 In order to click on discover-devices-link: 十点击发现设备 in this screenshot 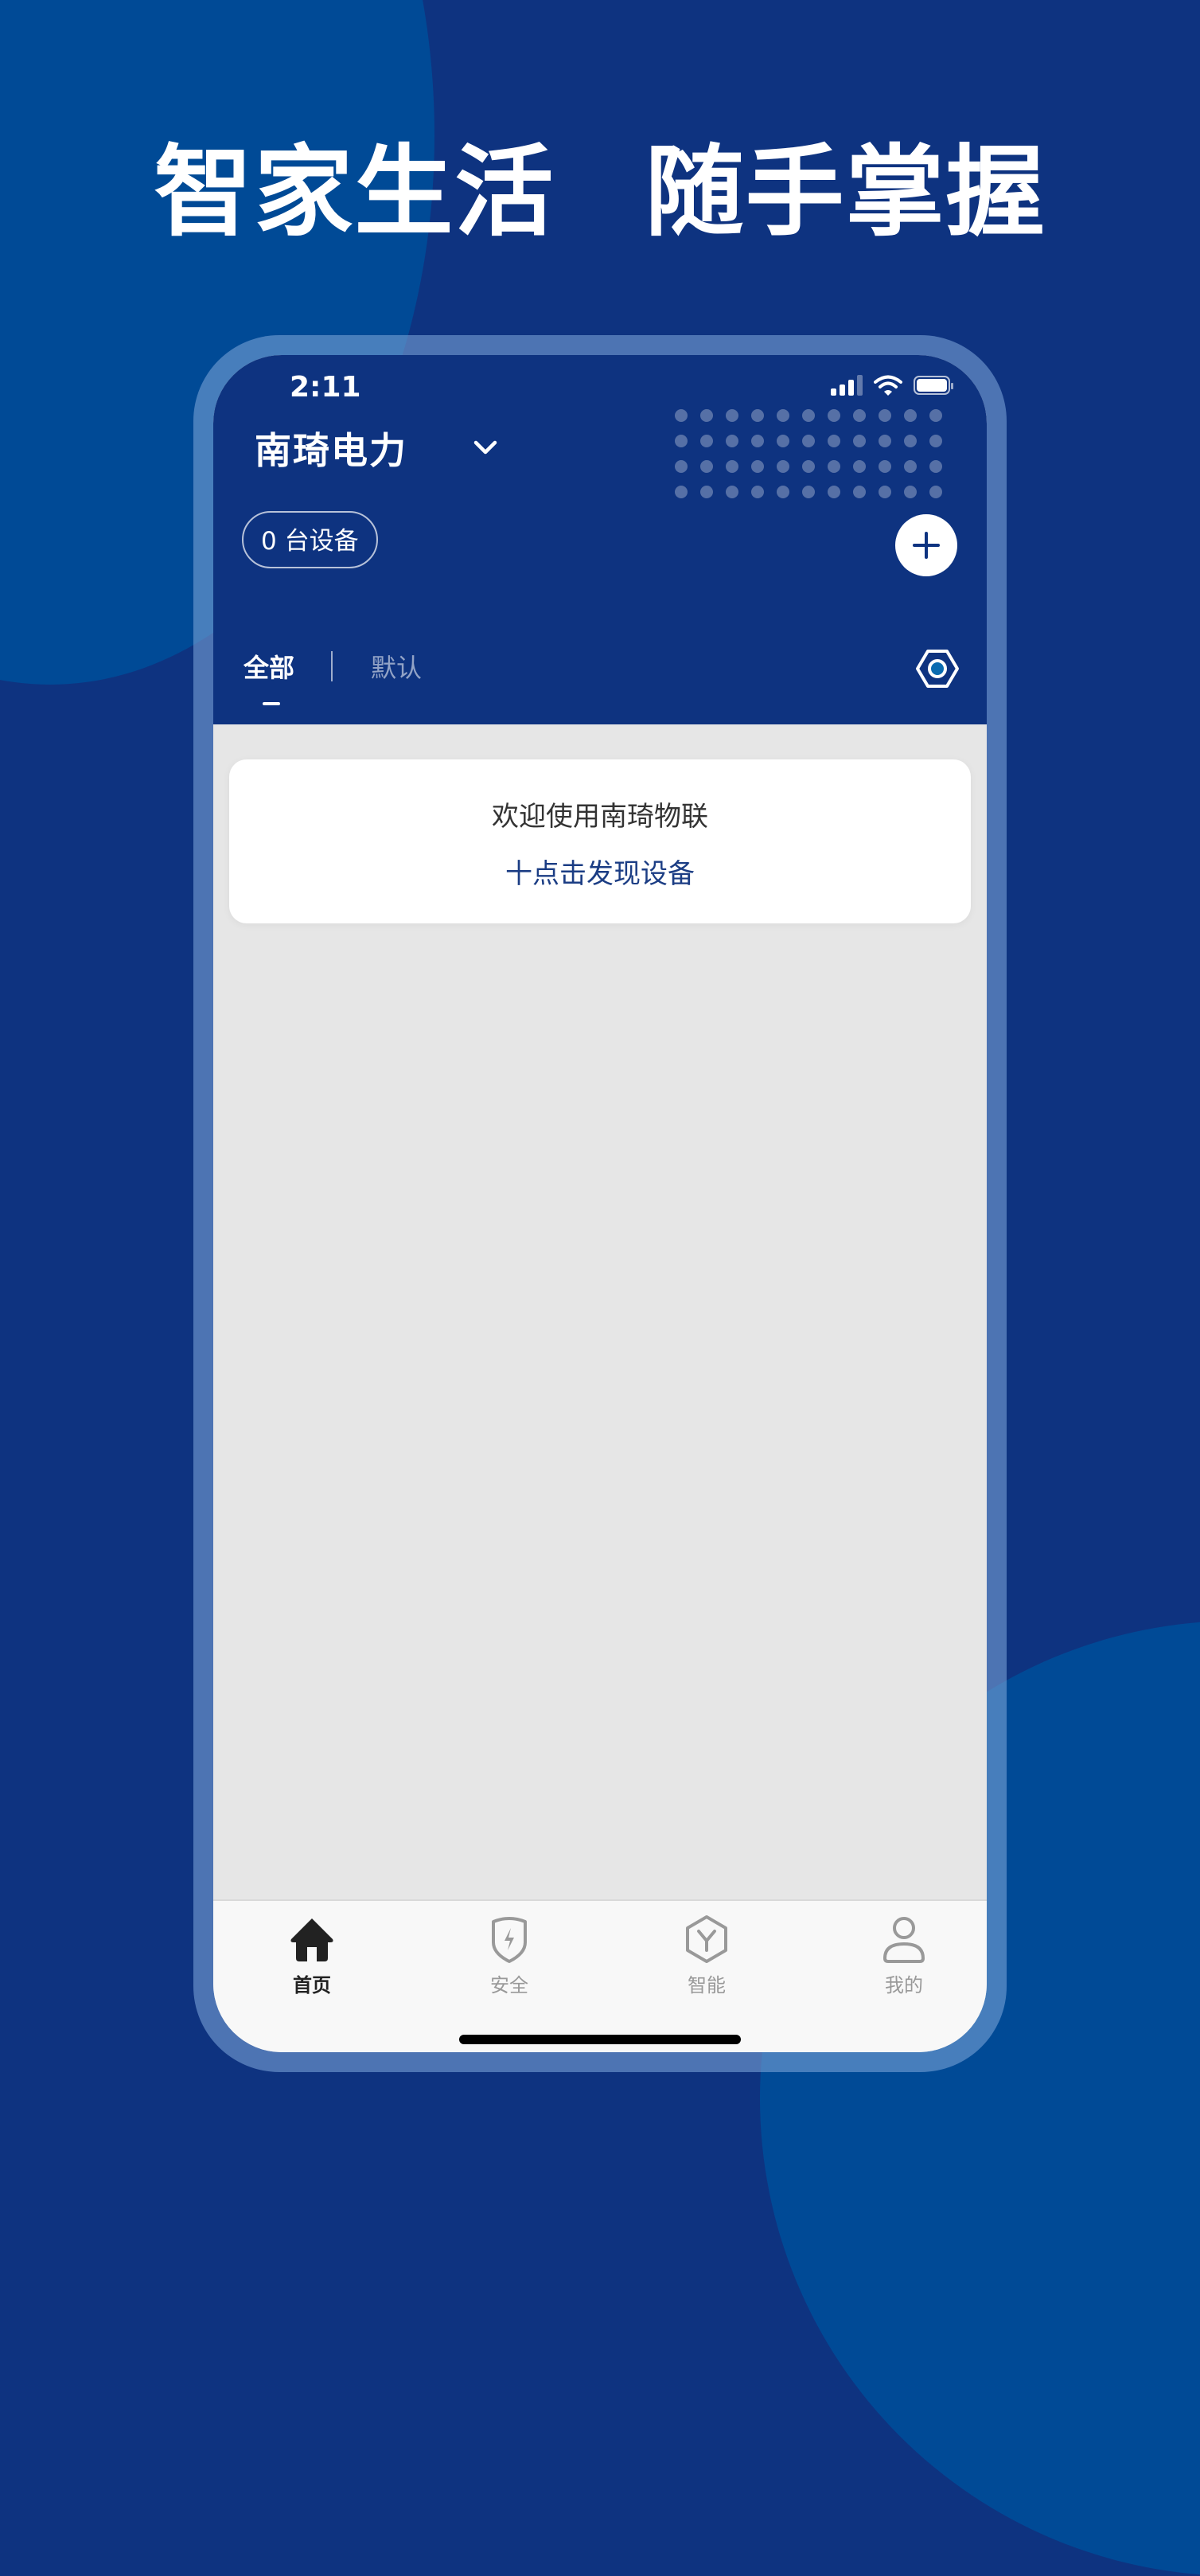, I will do `click(600, 871)`.